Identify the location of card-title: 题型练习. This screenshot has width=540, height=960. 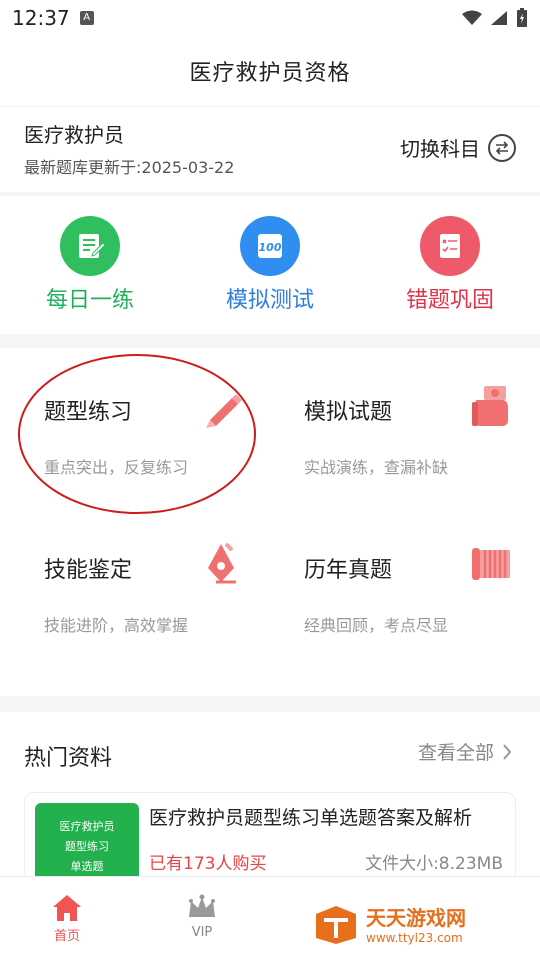
(88, 412).